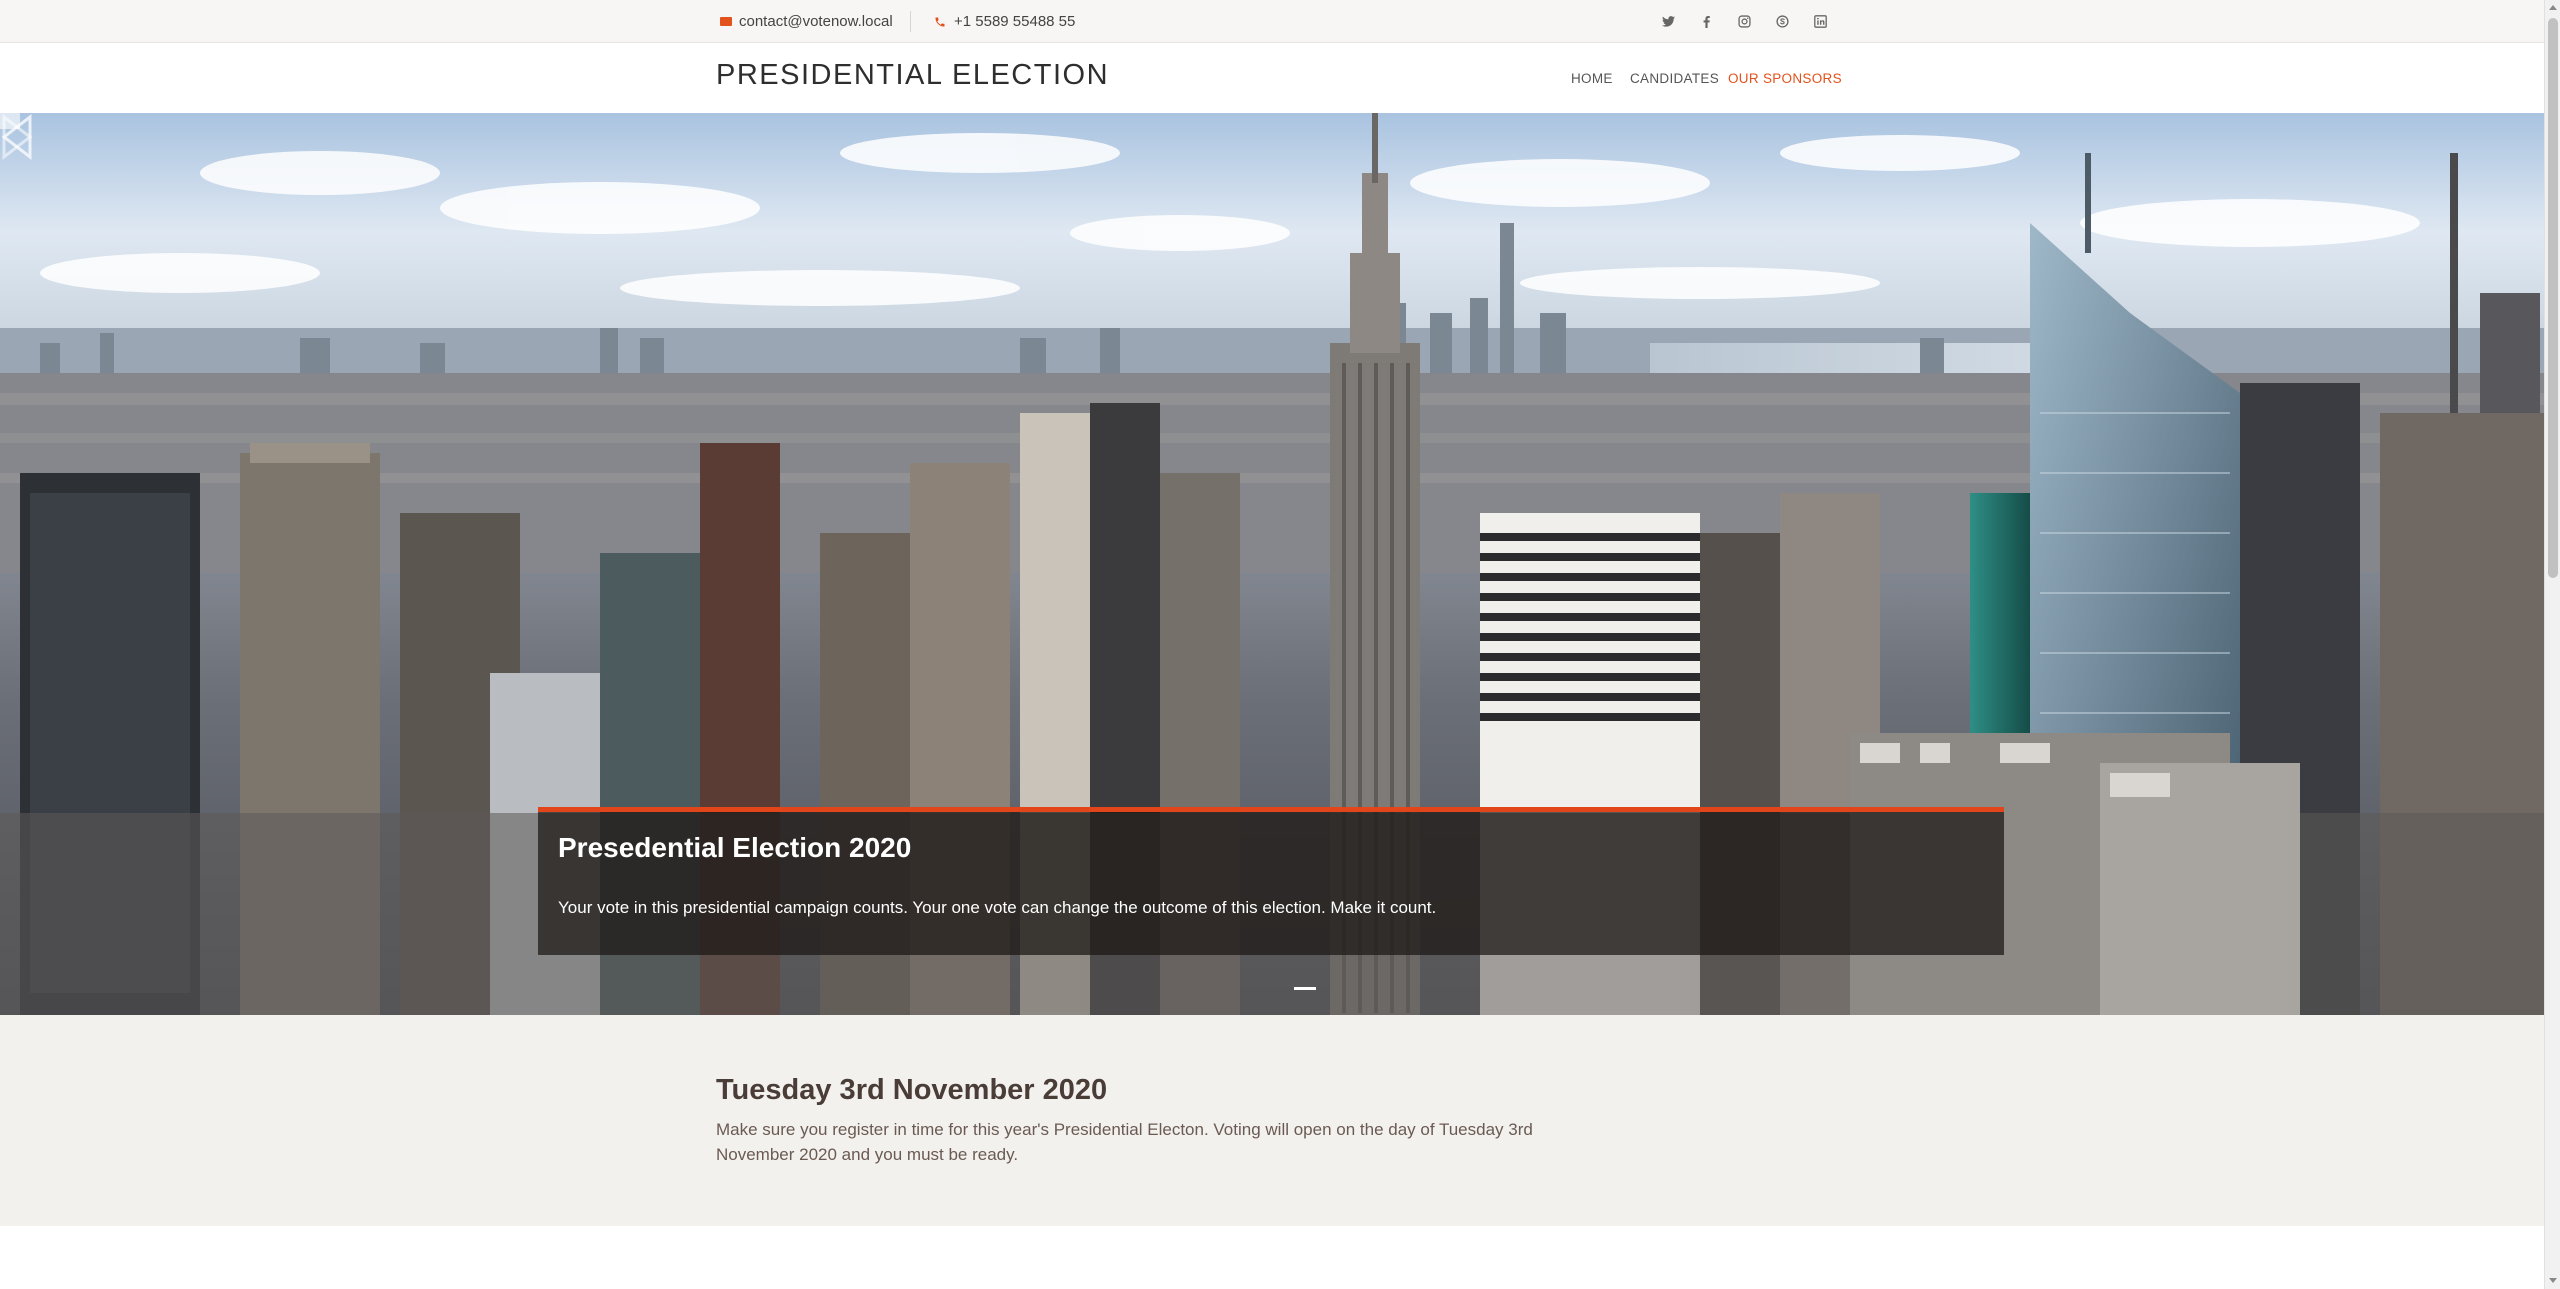 The height and width of the screenshot is (1289, 2560). What do you see at coordinates (910, 21) in the screenshot?
I see `contact-divider` at bounding box center [910, 21].